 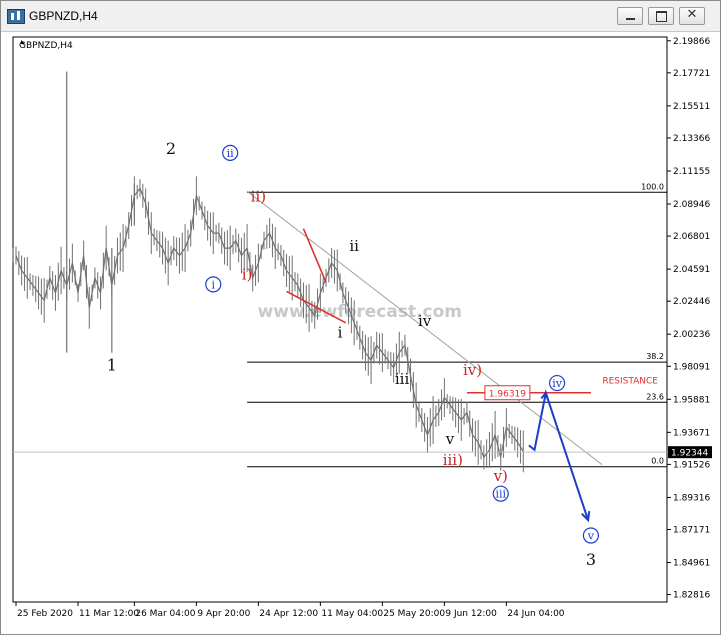 What do you see at coordinates (691, 237) in the screenshot?
I see `y-tick-label: 2.06801` at bounding box center [691, 237].